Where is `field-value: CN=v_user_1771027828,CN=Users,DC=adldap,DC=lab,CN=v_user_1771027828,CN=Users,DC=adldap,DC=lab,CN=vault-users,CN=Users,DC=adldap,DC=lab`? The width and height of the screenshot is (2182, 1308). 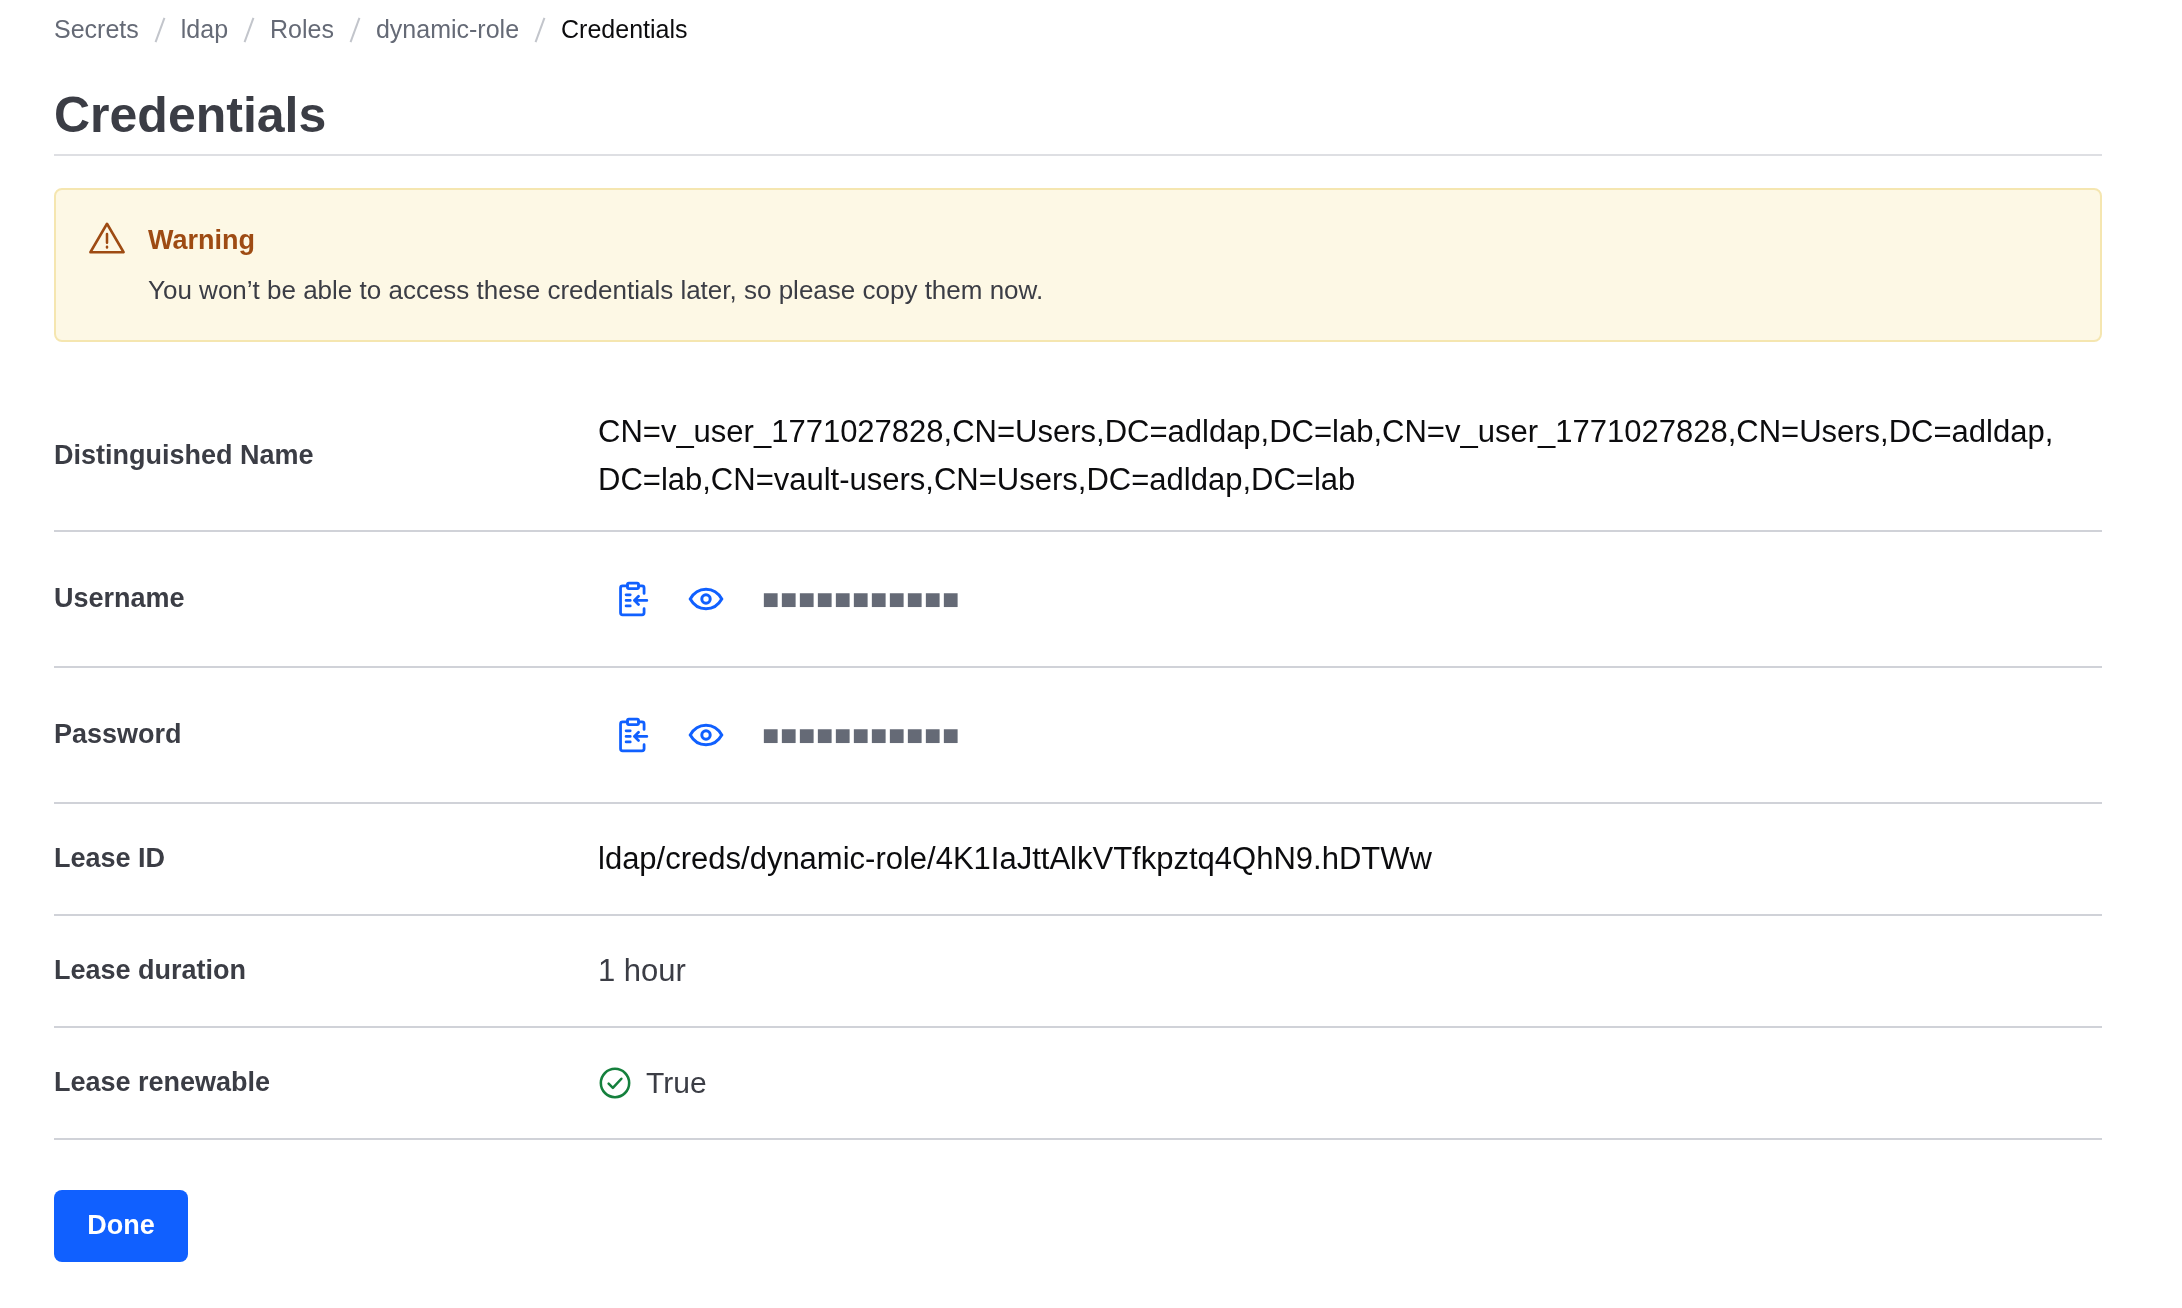 field-value: CN=v_user_1771027828,CN=Users,DC=adldap,DC=lab,CN=v_user_1771027828,CN=Users,DC=adldap,DC=lab,CN=vault-users,CN=Users,DC=adldap,DC=lab is located at coordinates (1326, 455).